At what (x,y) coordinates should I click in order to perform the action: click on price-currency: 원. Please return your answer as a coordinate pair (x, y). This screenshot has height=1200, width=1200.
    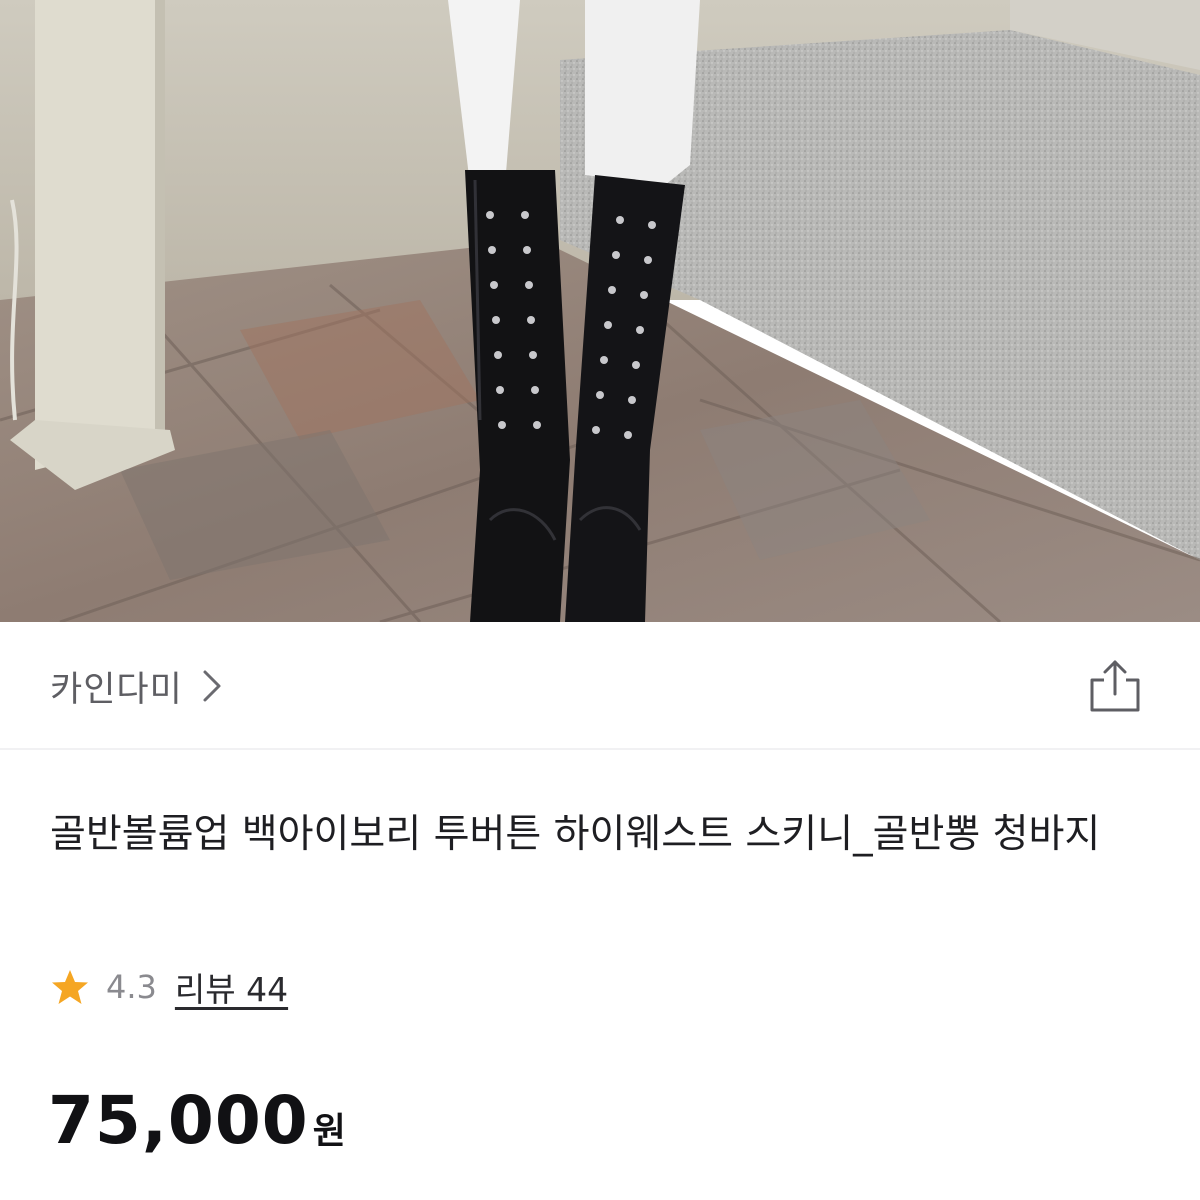
    Looking at the image, I should click on (329, 1131).